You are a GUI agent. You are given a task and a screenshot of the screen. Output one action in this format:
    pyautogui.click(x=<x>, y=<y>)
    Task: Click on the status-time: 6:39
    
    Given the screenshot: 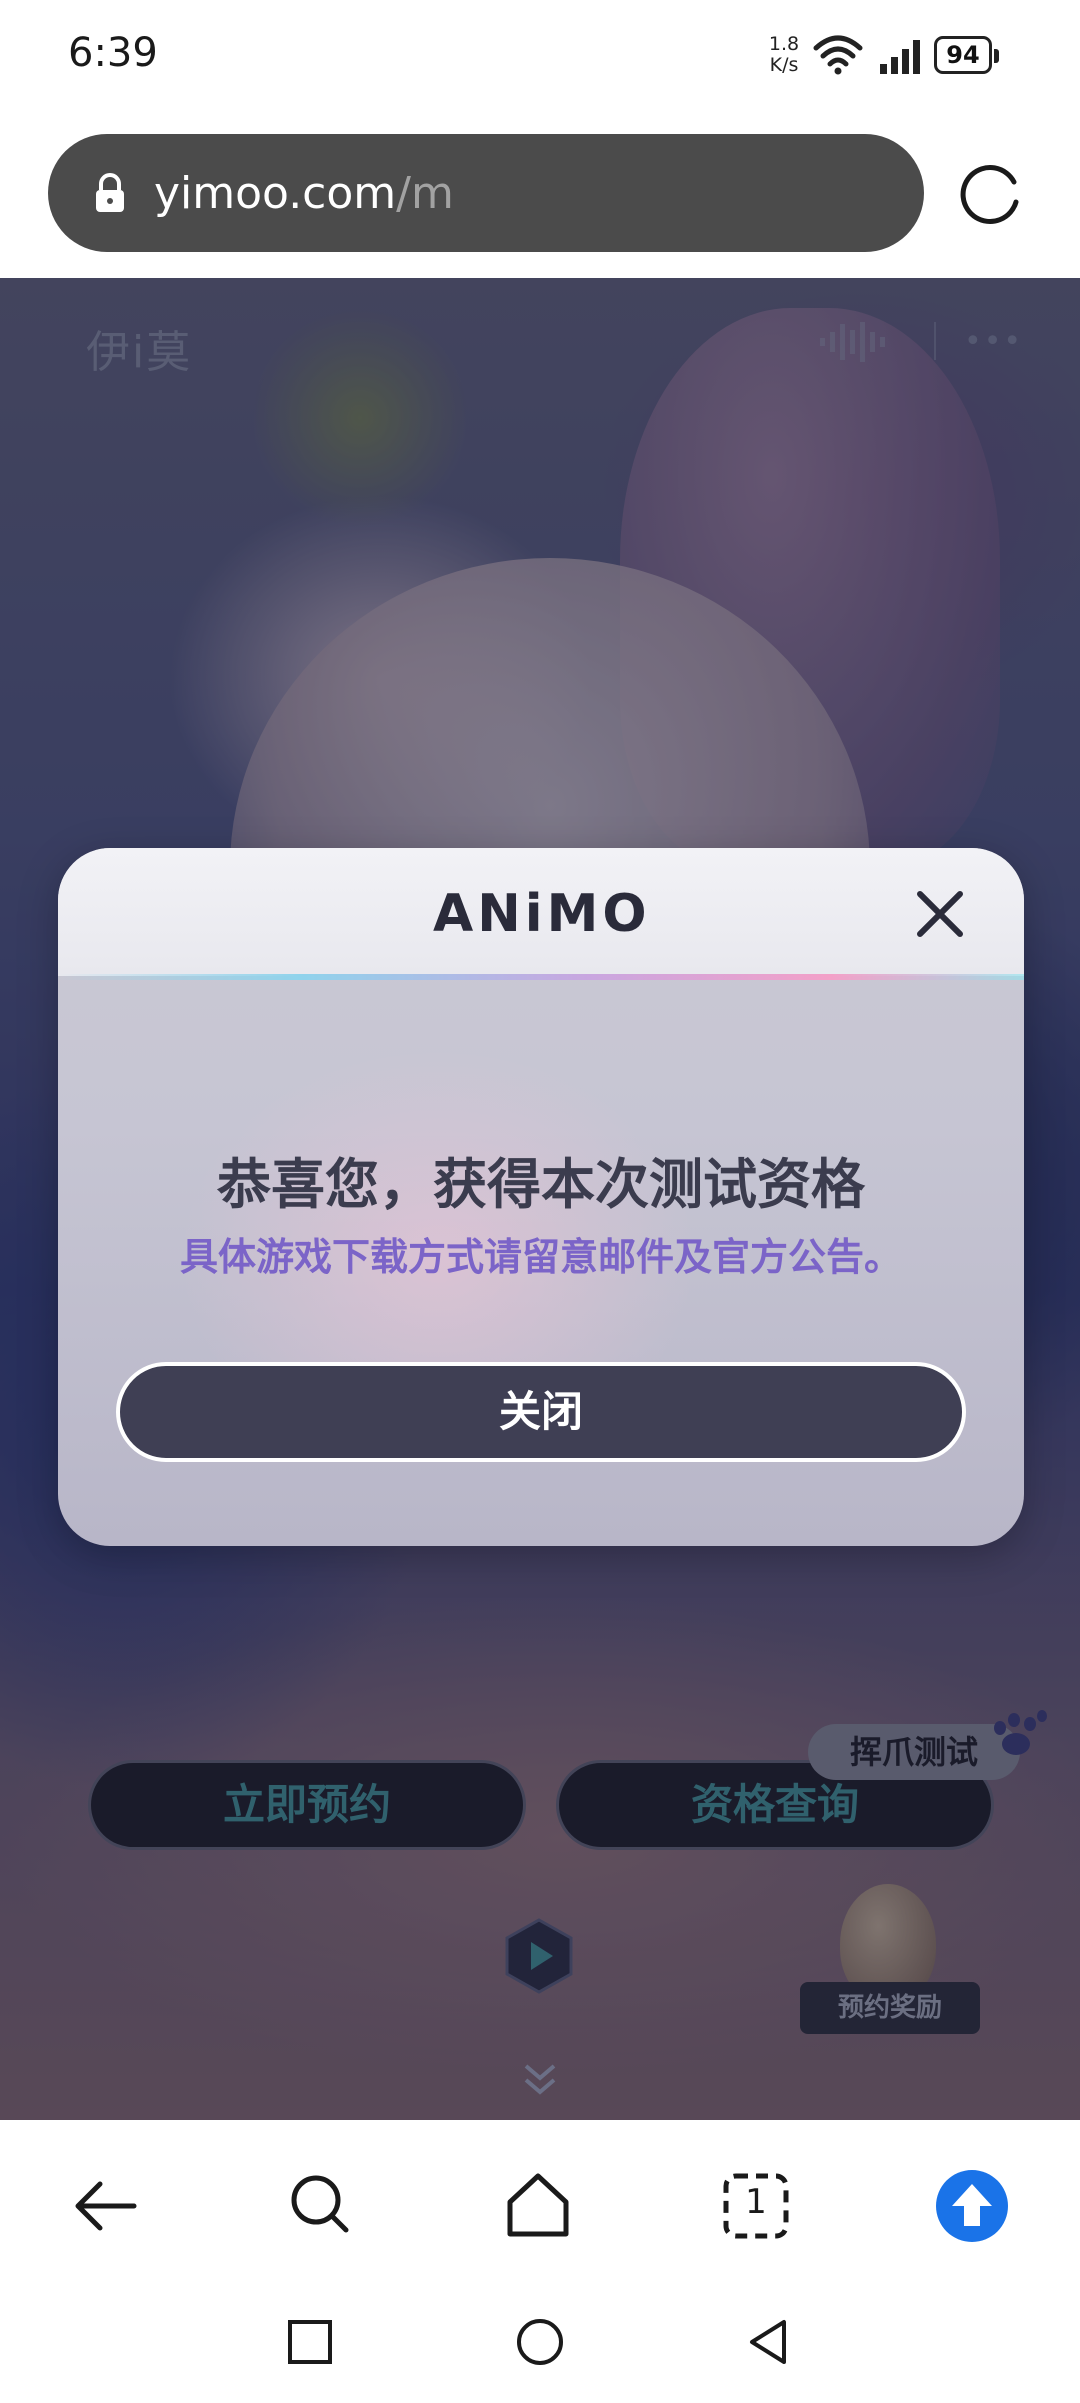 What is the action you would take?
    pyautogui.click(x=113, y=53)
    